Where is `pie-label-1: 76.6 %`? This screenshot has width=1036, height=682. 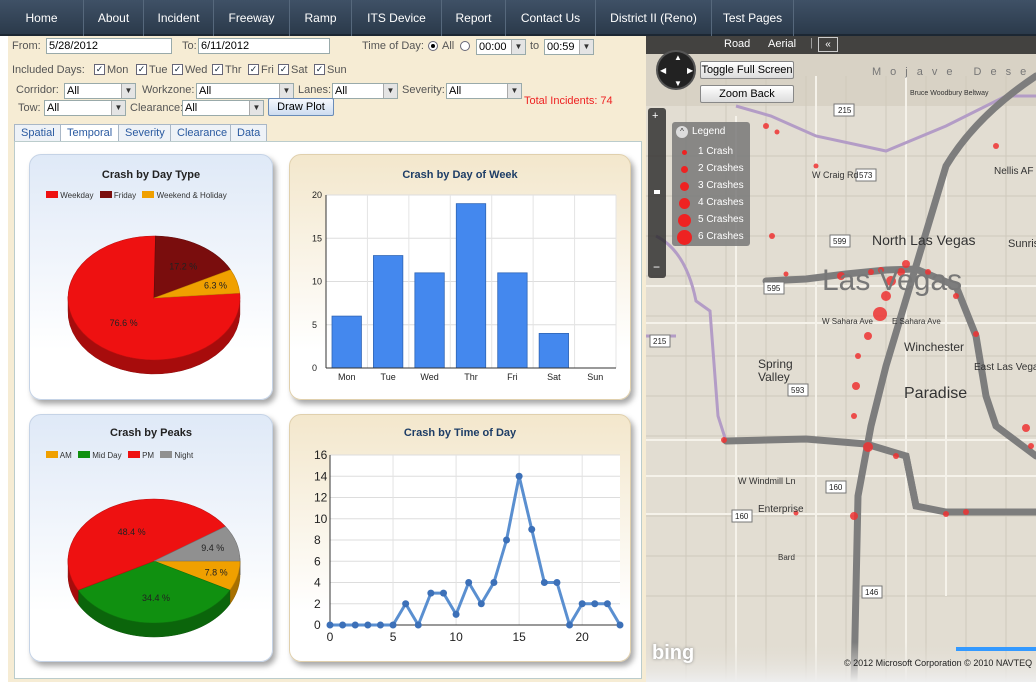 pie-label-1: 76.6 % is located at coordinates (124, 323).